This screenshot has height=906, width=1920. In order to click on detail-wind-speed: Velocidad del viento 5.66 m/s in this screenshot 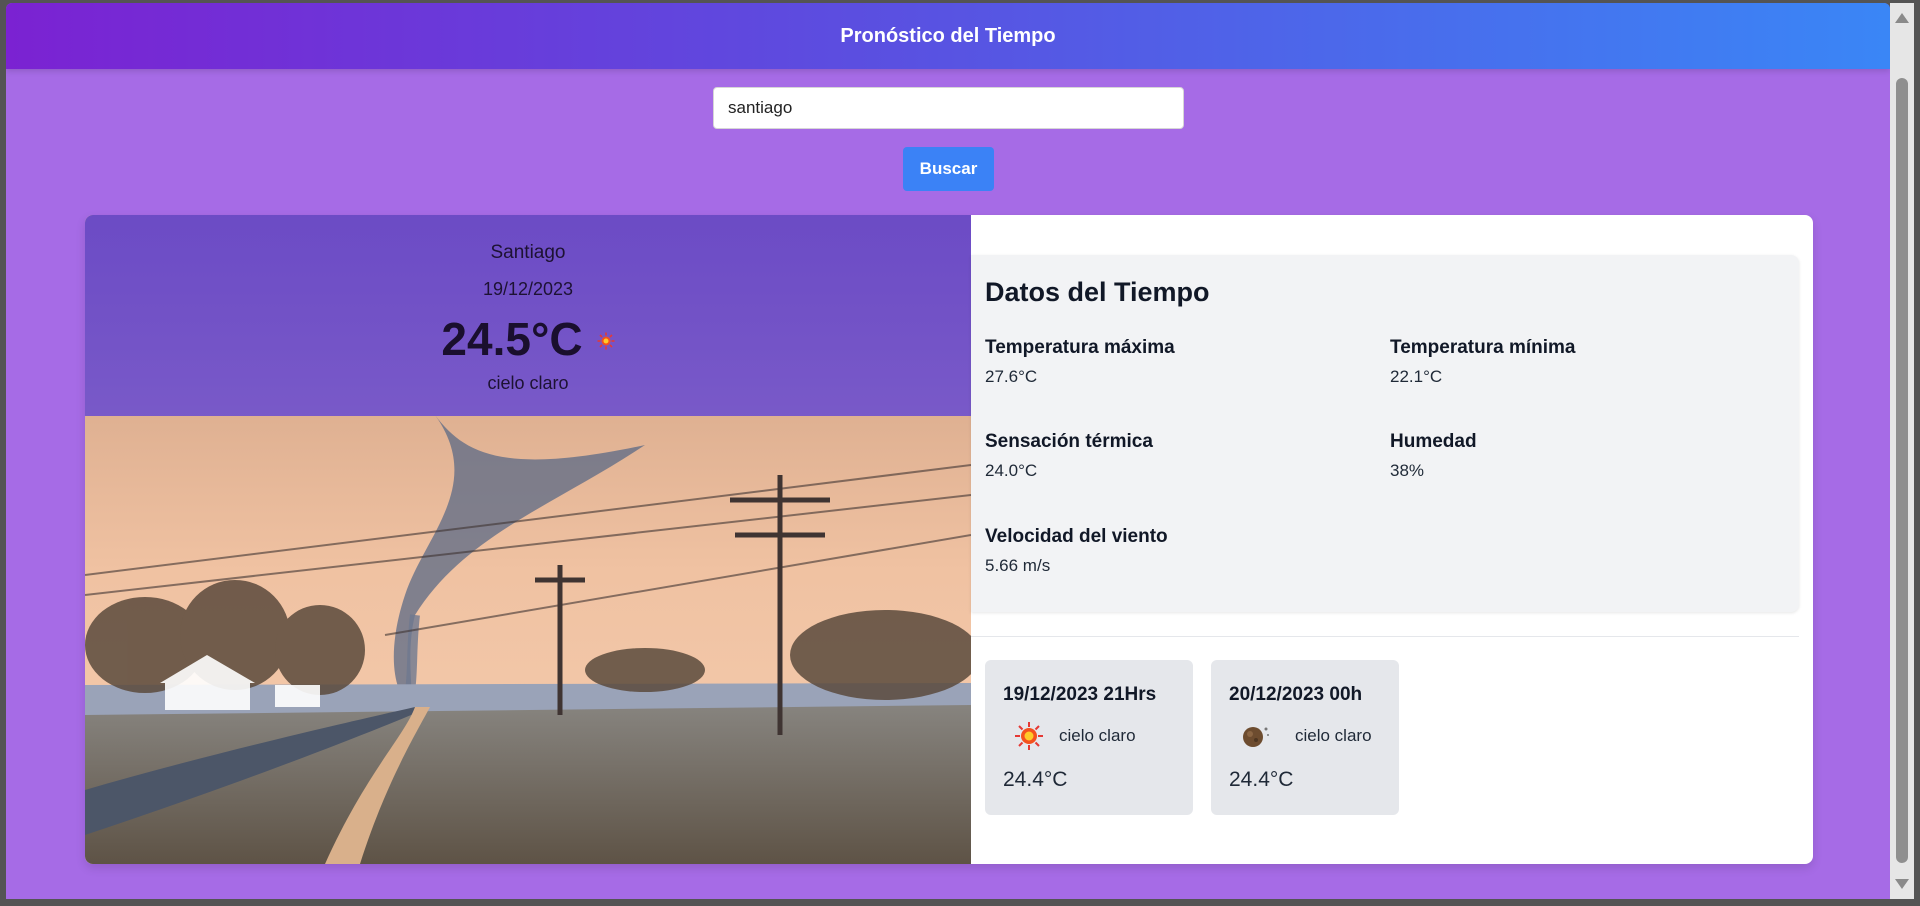, I will do `click(1076, 551)`.